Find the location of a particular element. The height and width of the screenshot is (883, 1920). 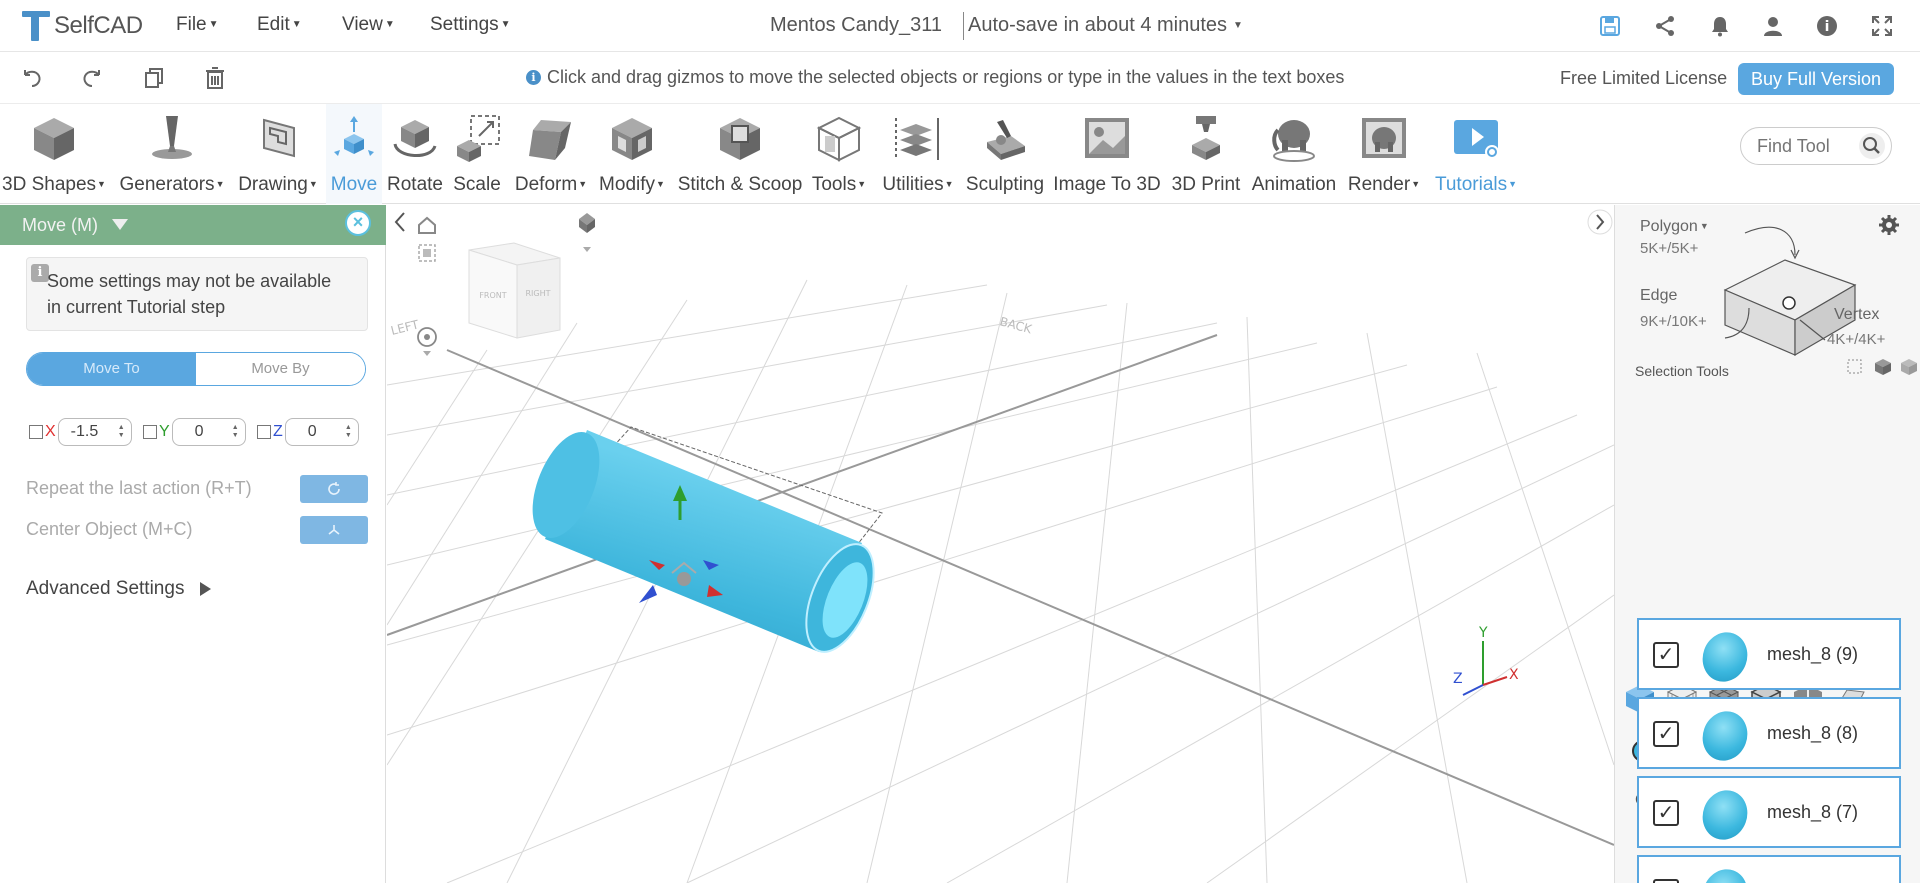

menu-view: View ▼ is located at coordinates (368, 25).